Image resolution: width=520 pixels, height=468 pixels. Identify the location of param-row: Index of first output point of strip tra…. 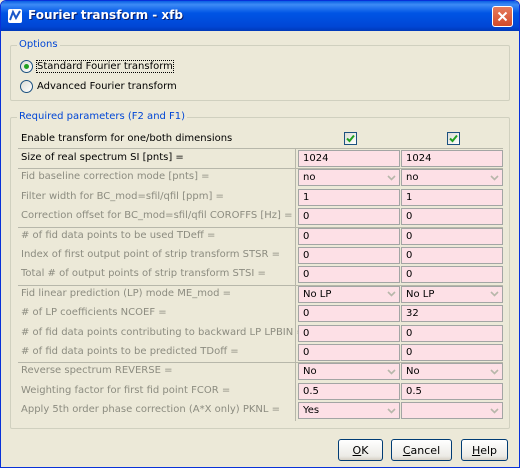
(260, 255).